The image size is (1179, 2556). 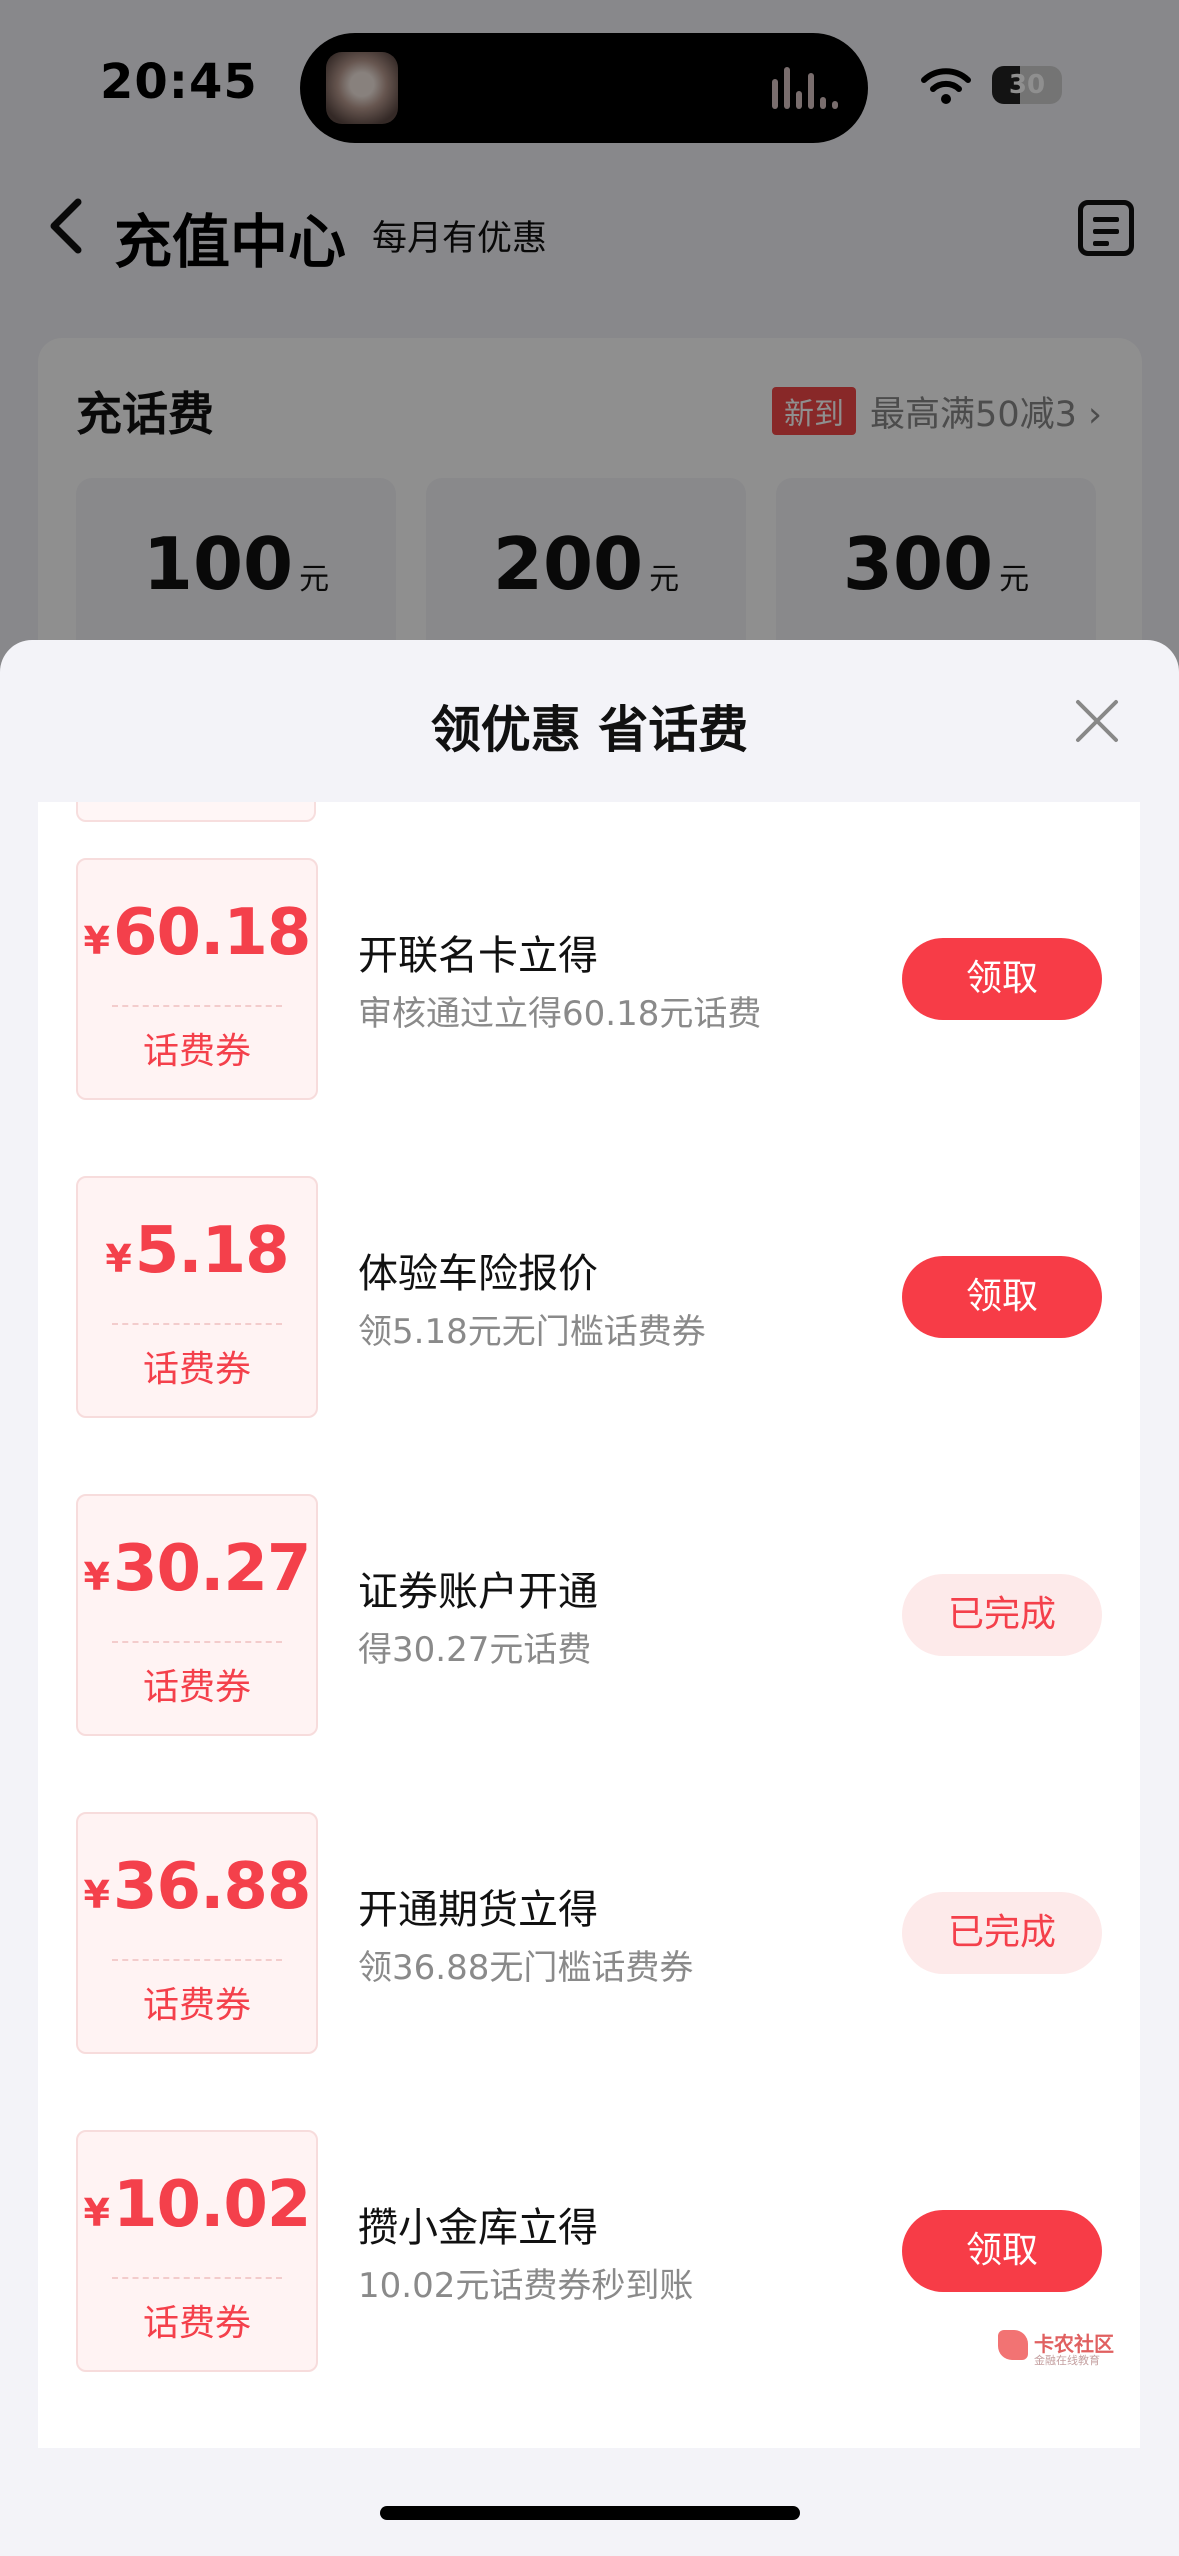 I want to click on watermark-sub: 金融在线教育, so click(x=1067, y=2360).